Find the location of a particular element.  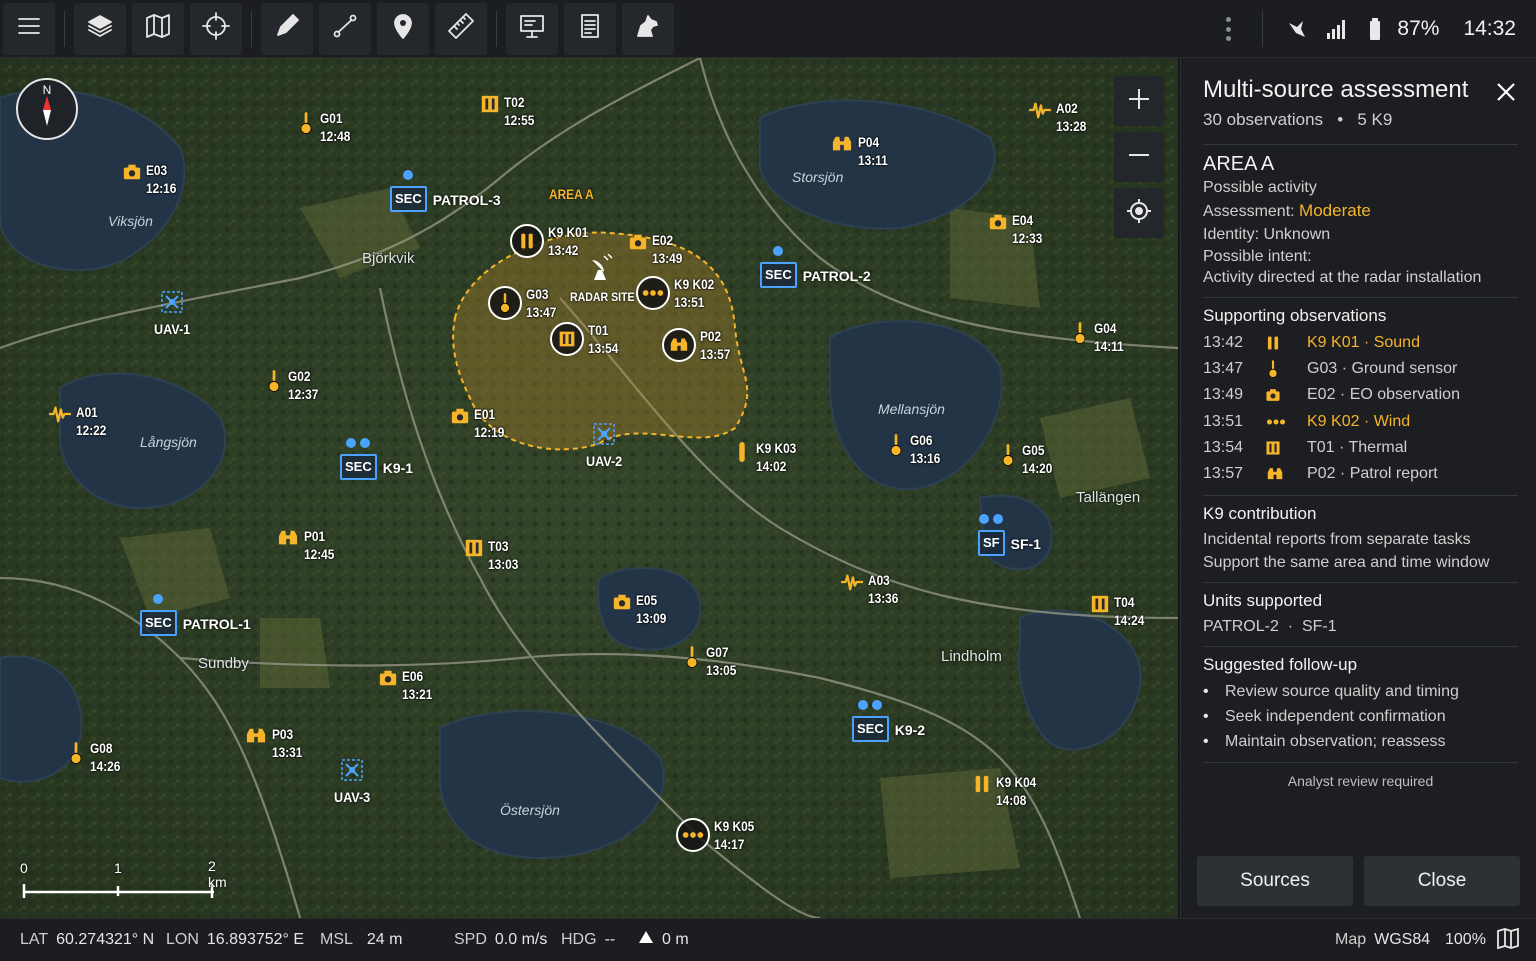

unit-marker: SEC PATROL-2 is located at coordinates (815, 266).